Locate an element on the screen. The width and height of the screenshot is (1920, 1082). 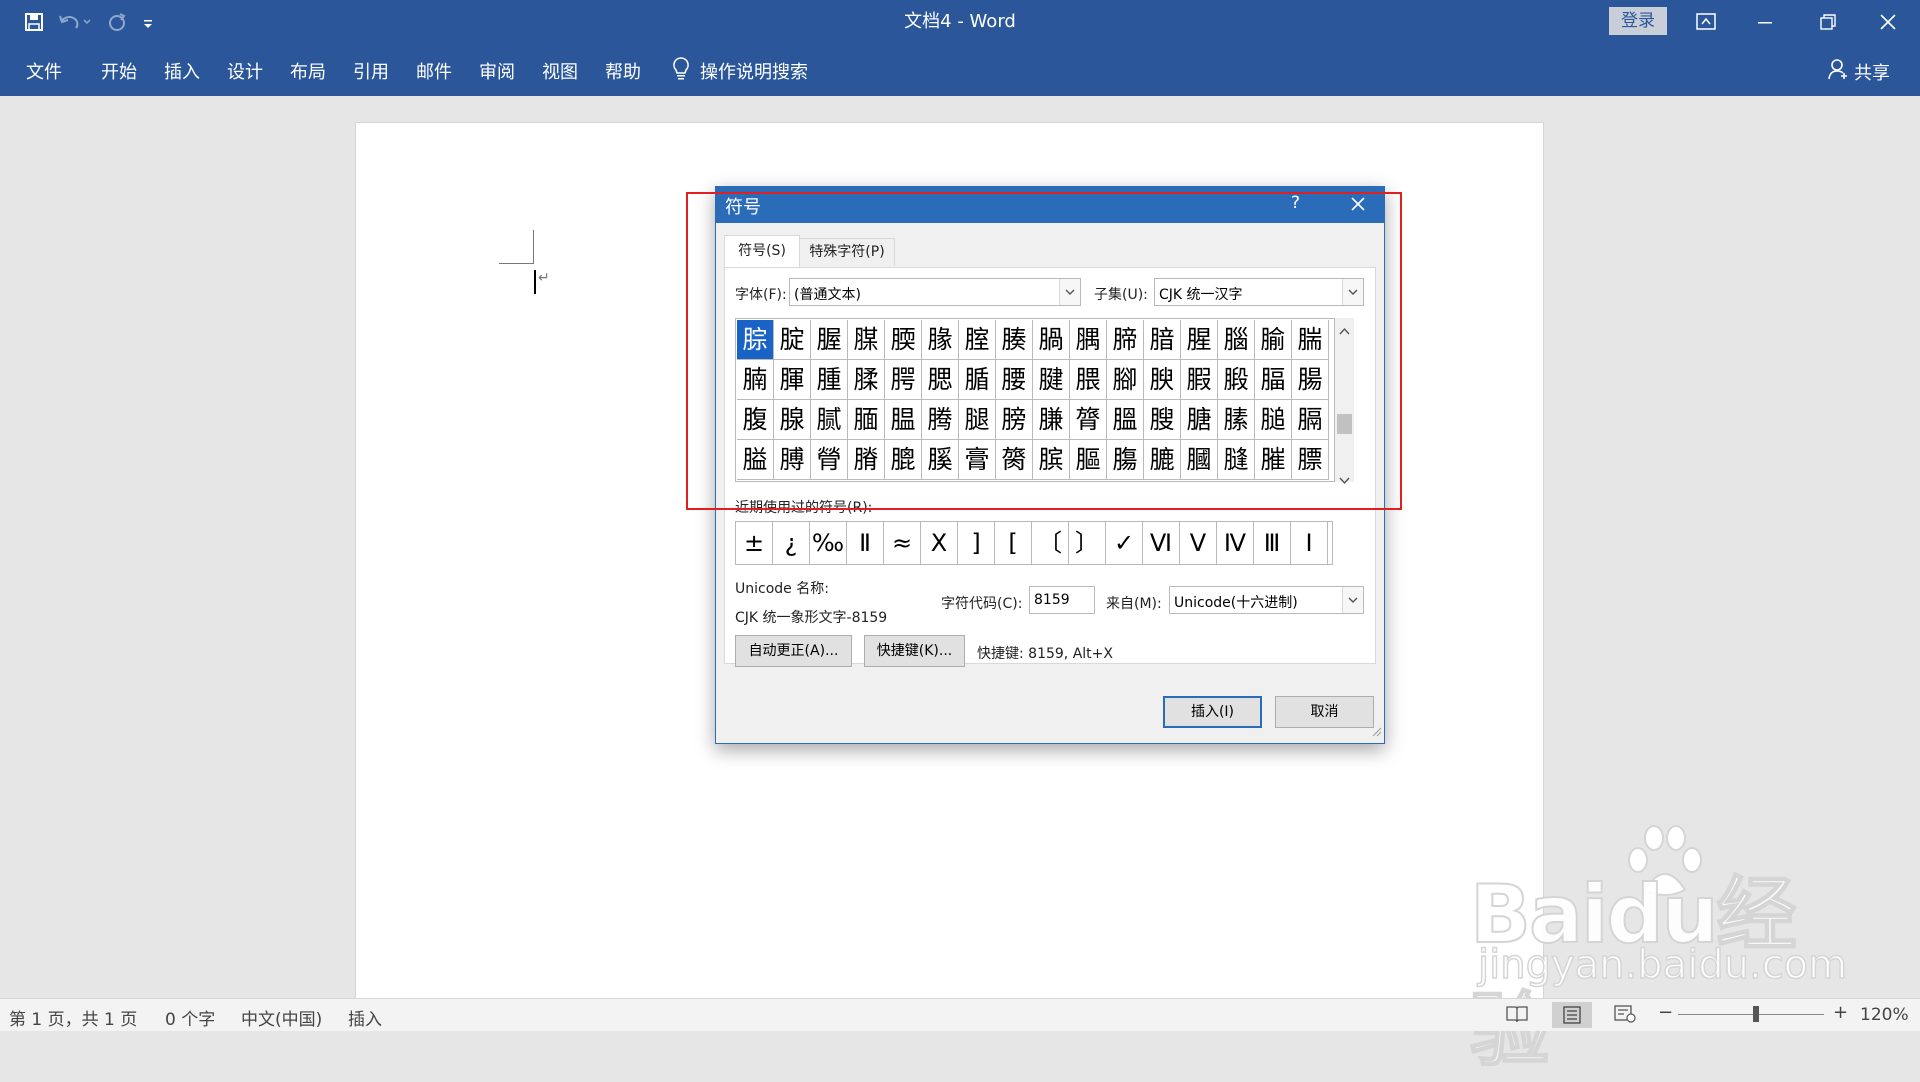
tab-file: 文件 is located at coordinates (44, 71).